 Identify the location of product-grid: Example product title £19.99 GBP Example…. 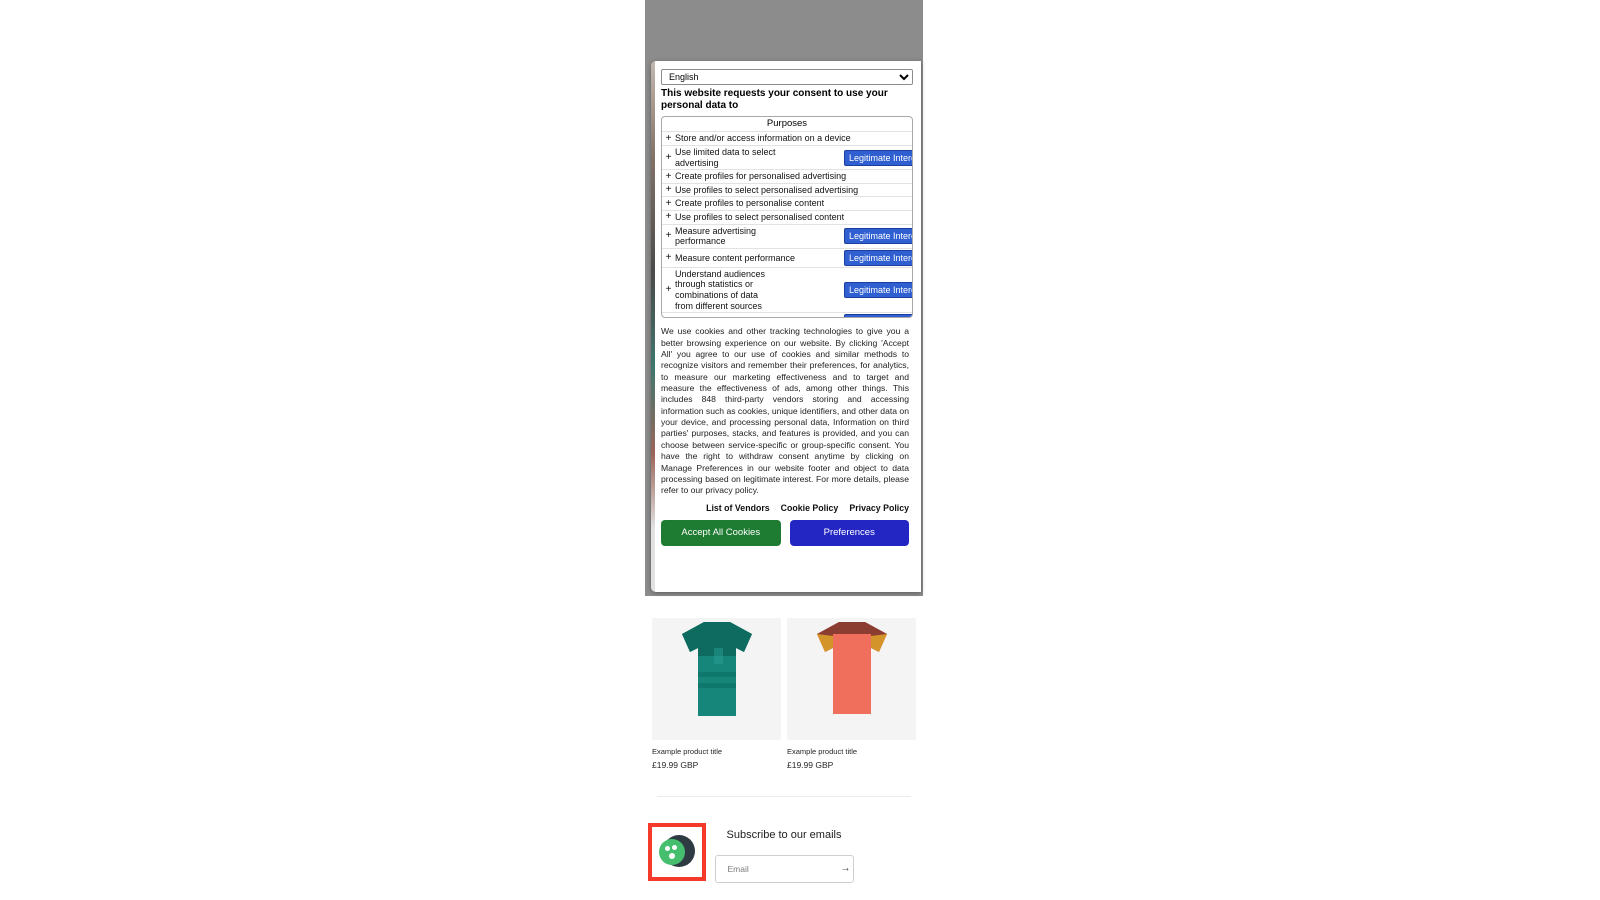
(784, 694).